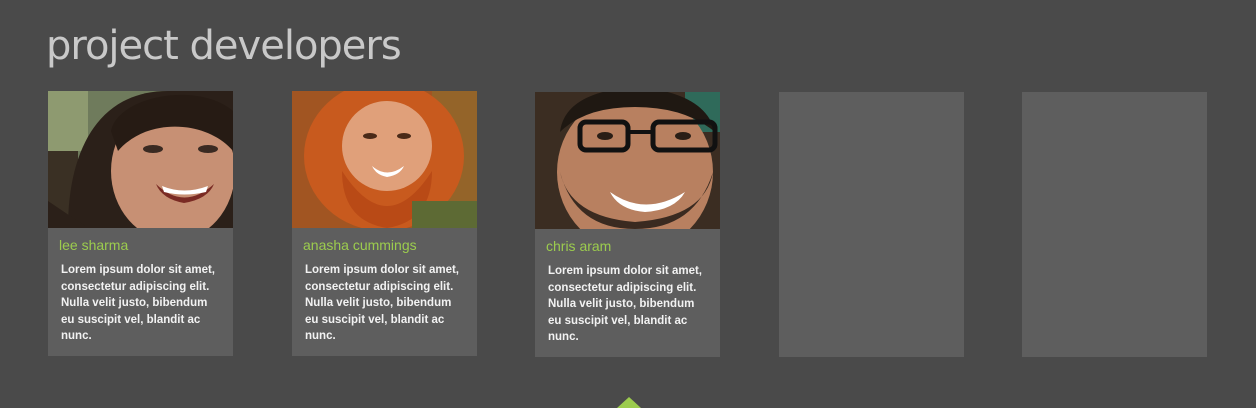 This screenshot has height=408, width=1256. Describe the element at coordinates (224, 46) in the screenshot. I see `page-title: project developers` at that location.